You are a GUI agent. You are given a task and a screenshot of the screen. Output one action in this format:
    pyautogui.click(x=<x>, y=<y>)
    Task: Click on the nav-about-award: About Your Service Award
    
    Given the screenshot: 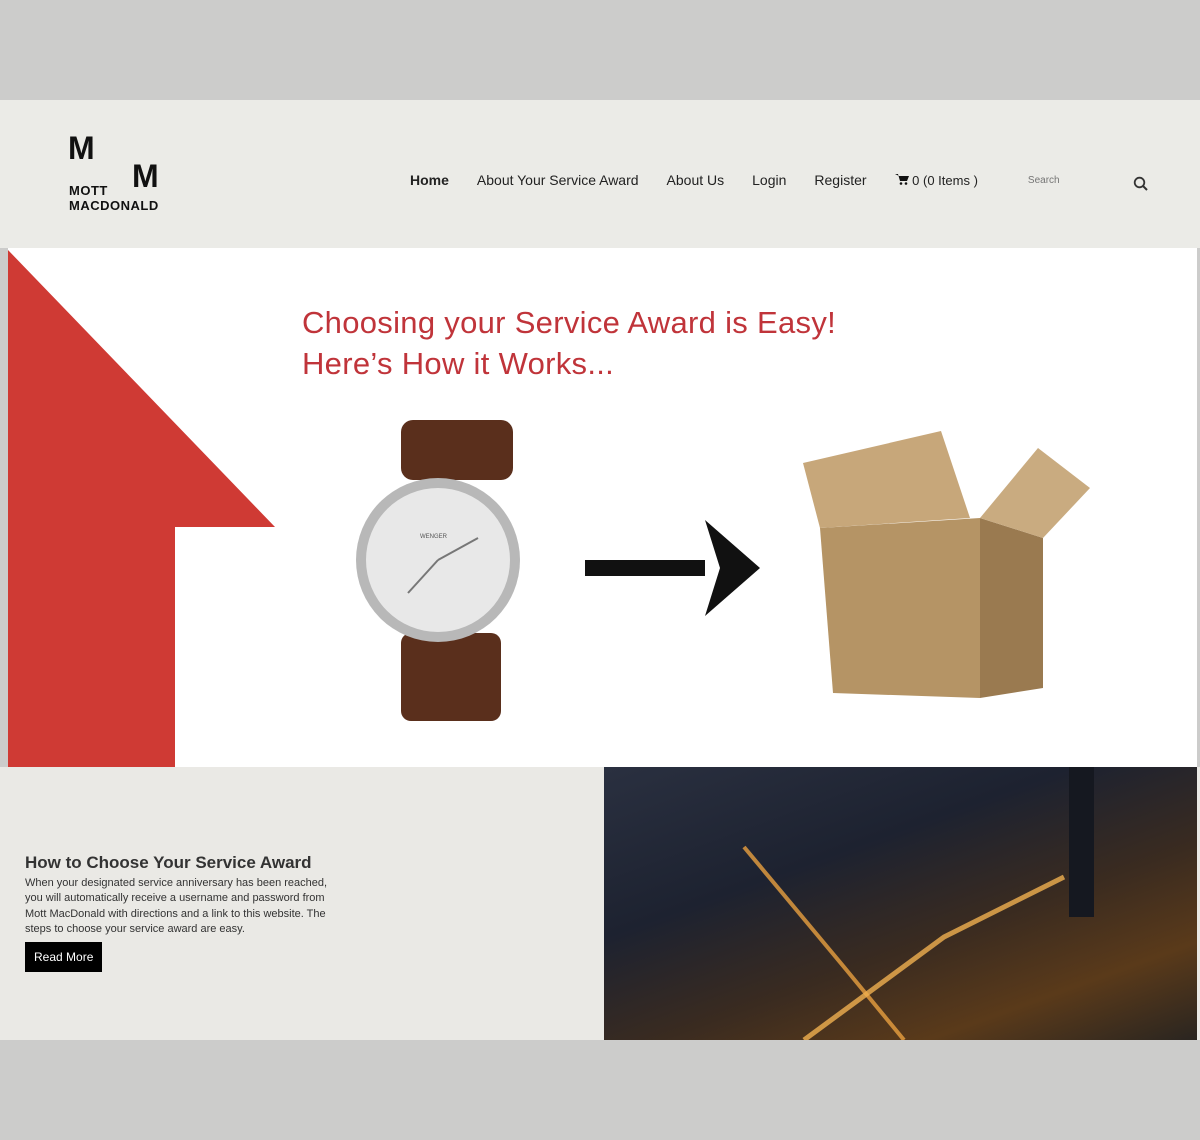 What is the action you would take?
    pyautogui.click(x=558, y=180)
    